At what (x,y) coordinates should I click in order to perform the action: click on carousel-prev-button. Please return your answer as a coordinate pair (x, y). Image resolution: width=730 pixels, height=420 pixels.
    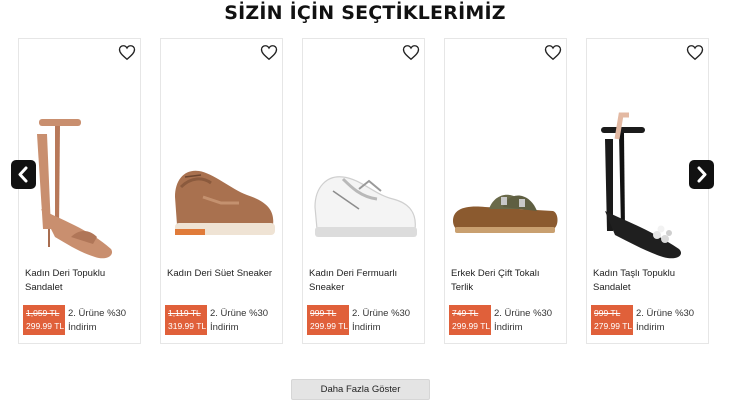
    Looking at the image, I should click on (23, 174).